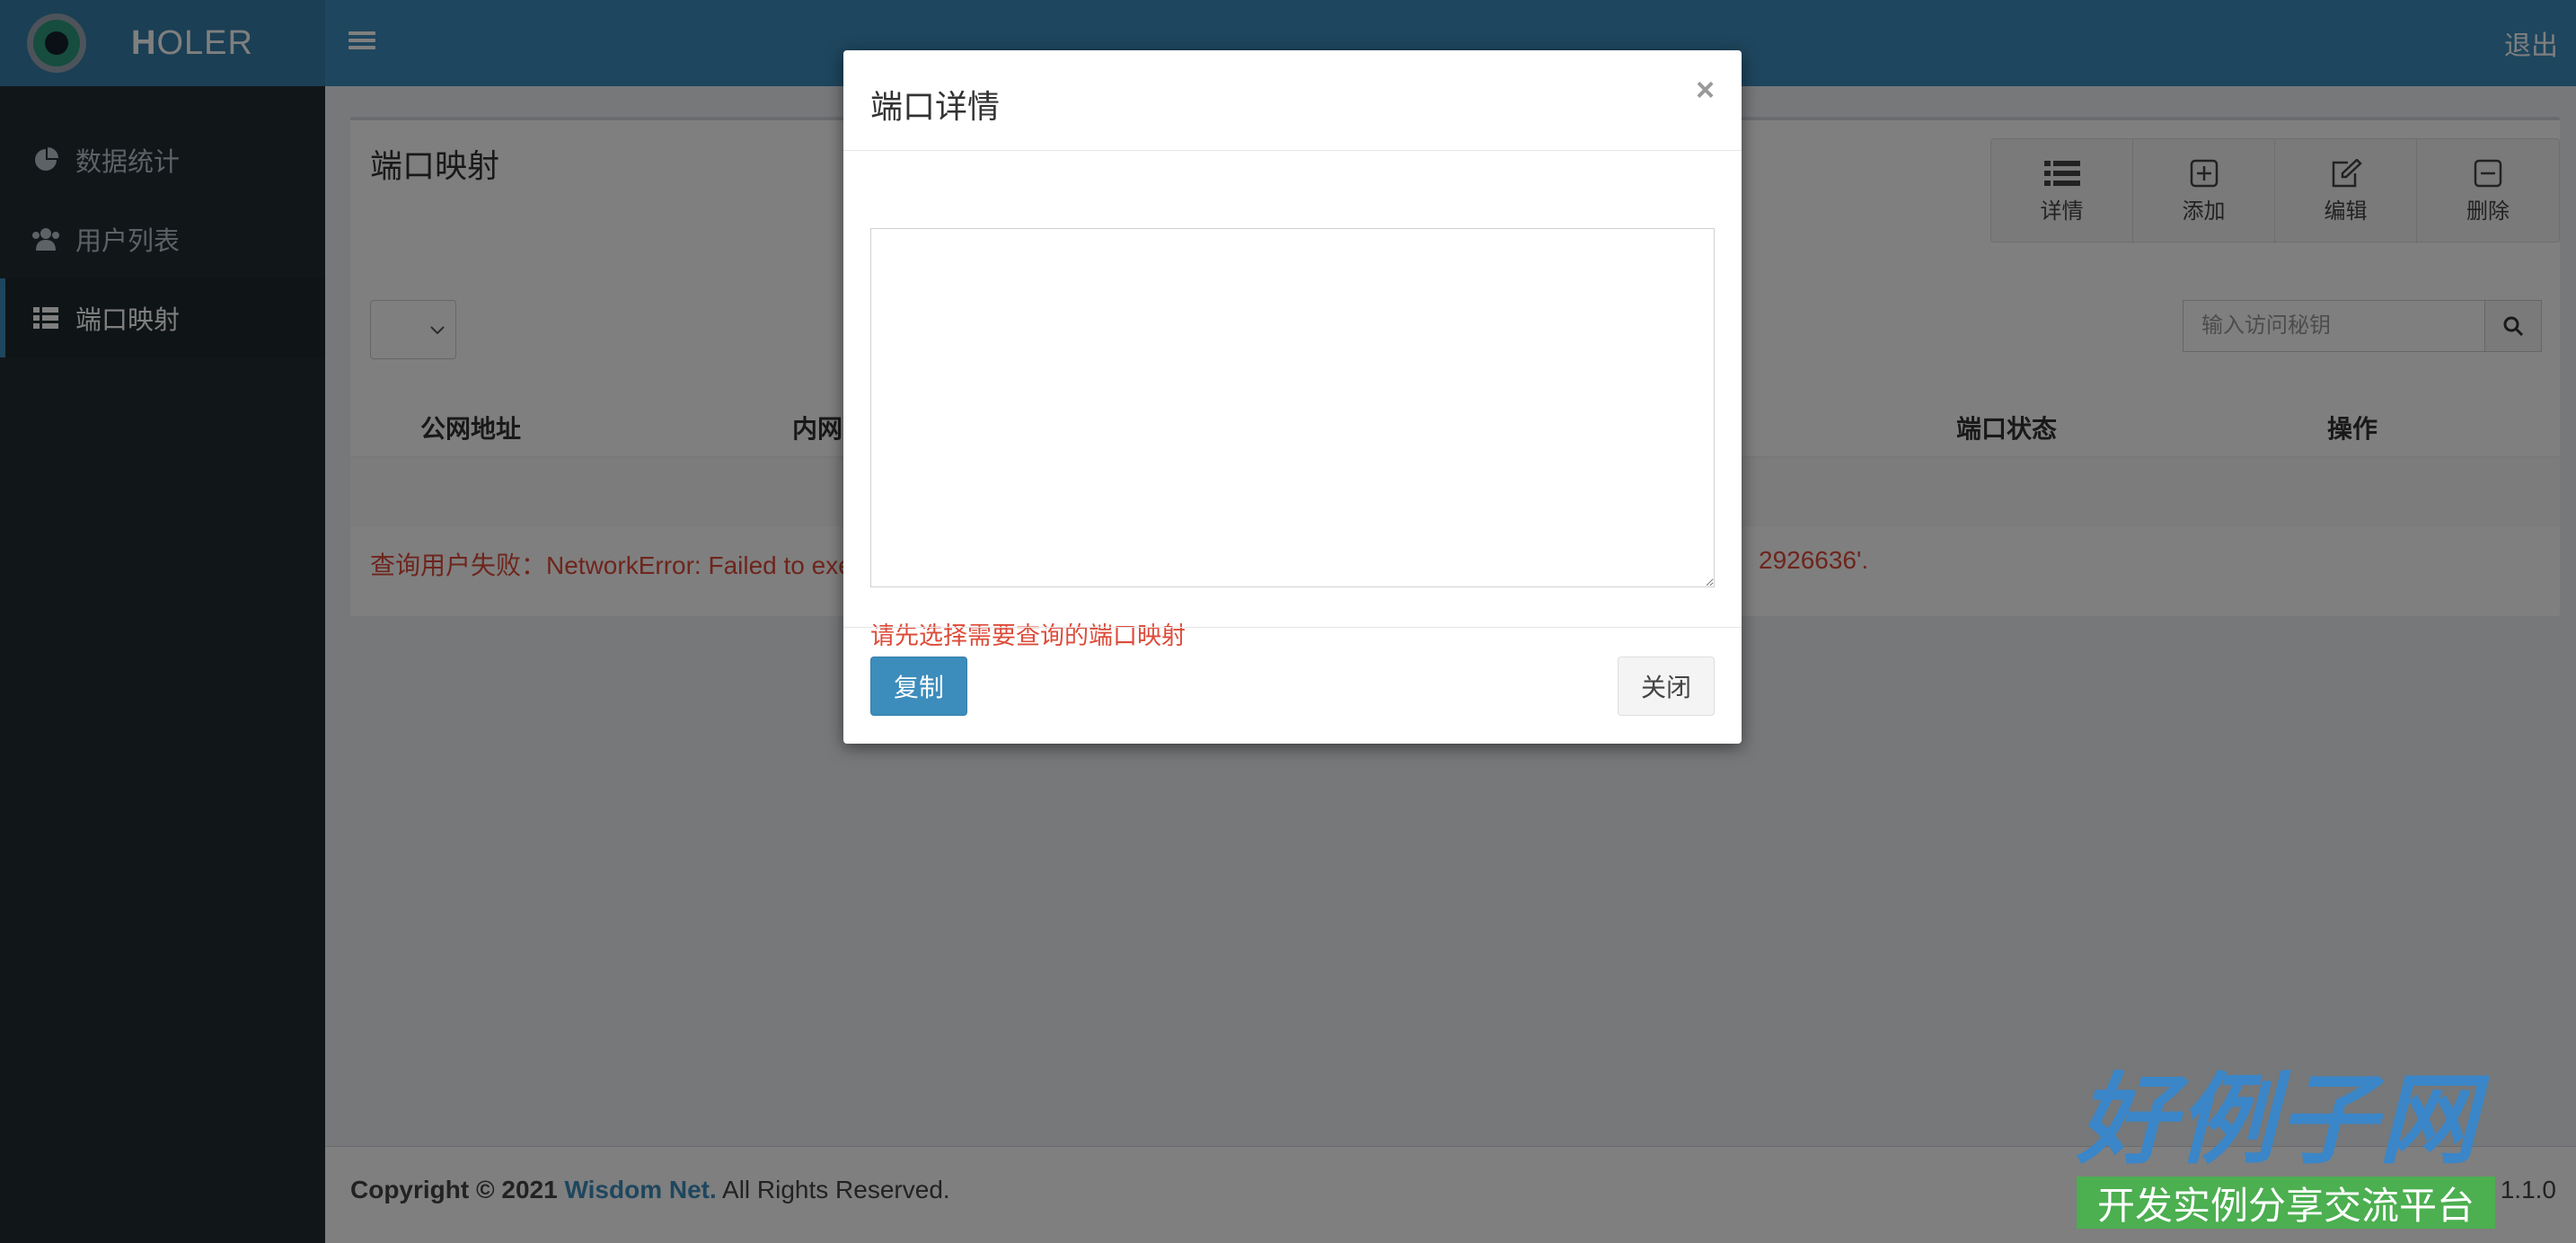 This screenshot has width=2576, height=1243. I want to click on watermark-logo: 好例子网 开发实例分享交流平台, so click(2286, 1150).